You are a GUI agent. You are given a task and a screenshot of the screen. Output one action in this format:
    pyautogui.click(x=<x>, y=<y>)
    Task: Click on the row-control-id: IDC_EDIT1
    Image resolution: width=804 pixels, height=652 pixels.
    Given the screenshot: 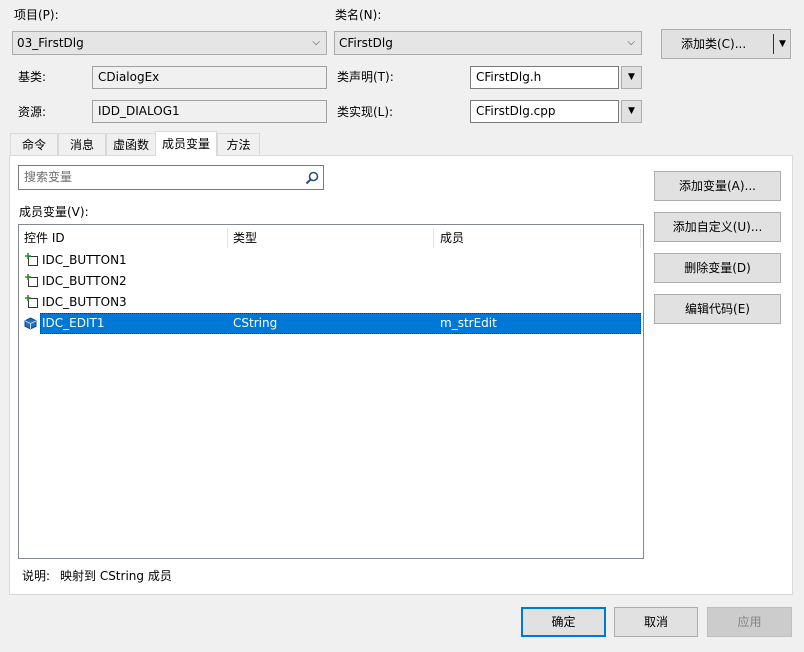 What is the action you would take?
    pyautogui.click(x=73, y=323)
    